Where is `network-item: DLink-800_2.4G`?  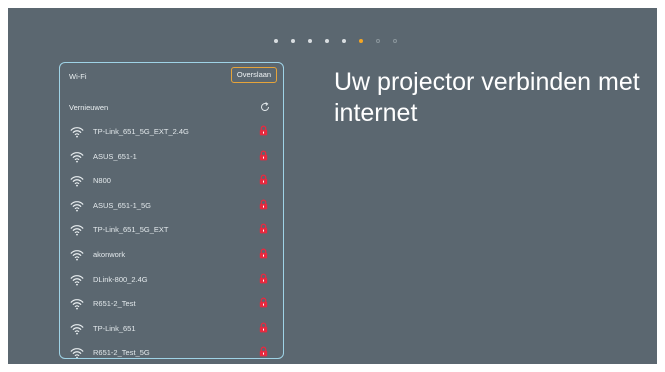 network-item: DLink-800_2.4G is located at coordinates (171, 282).